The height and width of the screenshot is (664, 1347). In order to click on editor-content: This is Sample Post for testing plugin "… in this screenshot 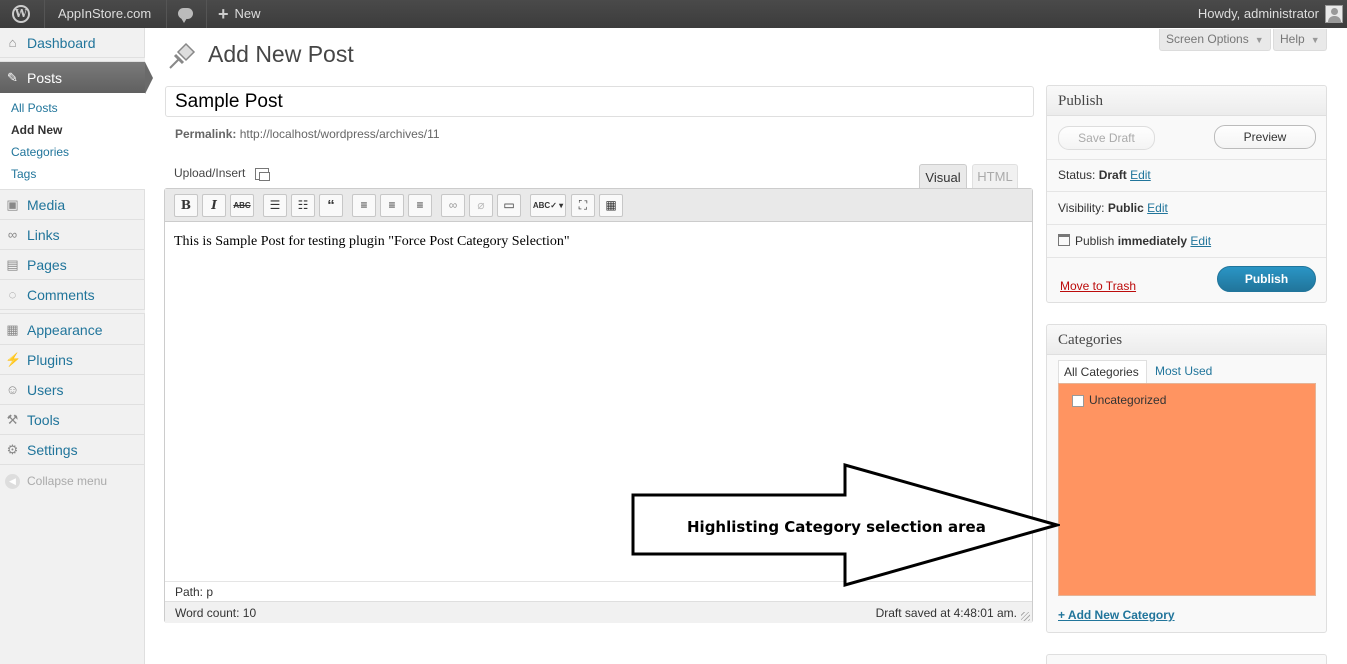, I will do `click(372, 242)`.